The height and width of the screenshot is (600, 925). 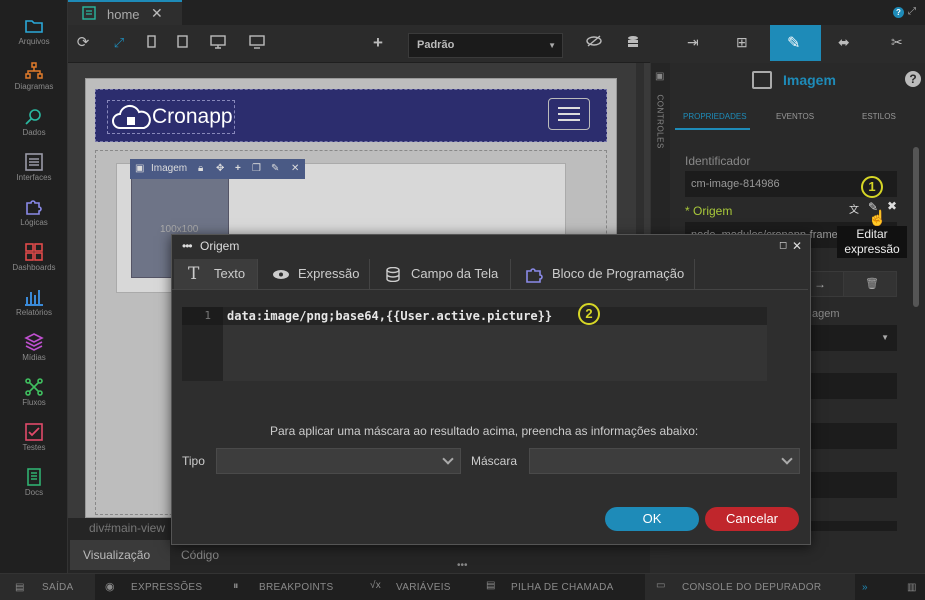 What do you see at coordinates (491, 585) in the screenshot?
I see `stack-icon: ▤` at bounding box center [491, 585].